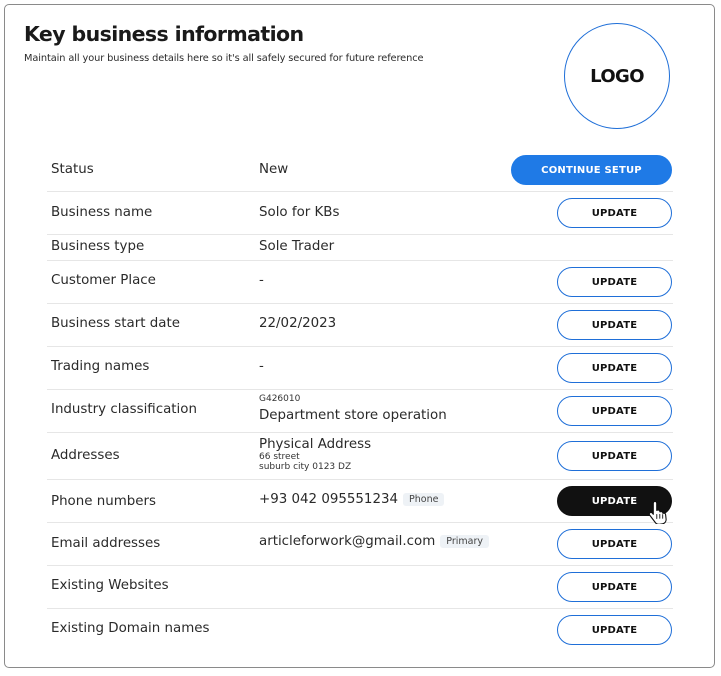 The height and width of the screenshot is (676, 721). Describe the element at coordinates (261, 280) in the screenshot. I see `value-customer-place: -` at that location.